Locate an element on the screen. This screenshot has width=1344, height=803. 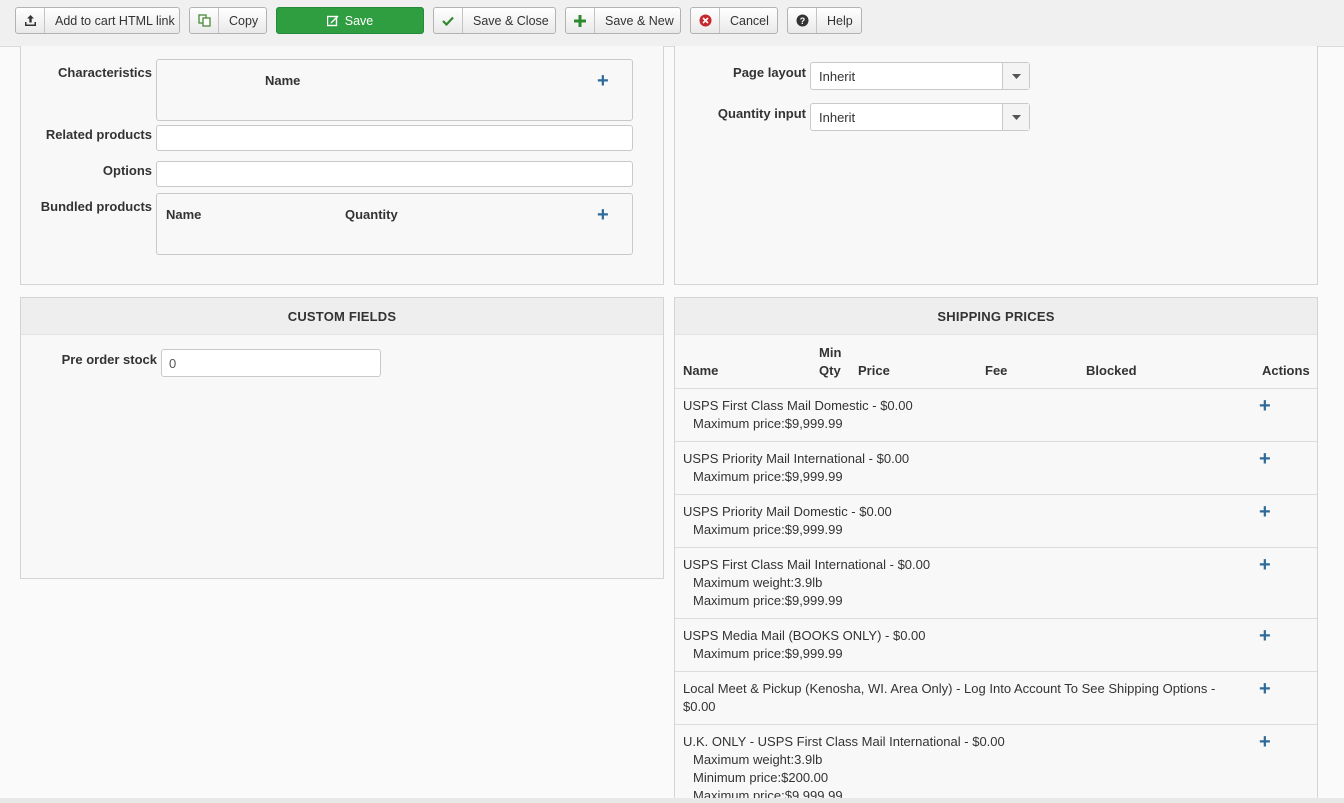
save-button: Save is located at coordinates (350, 20).